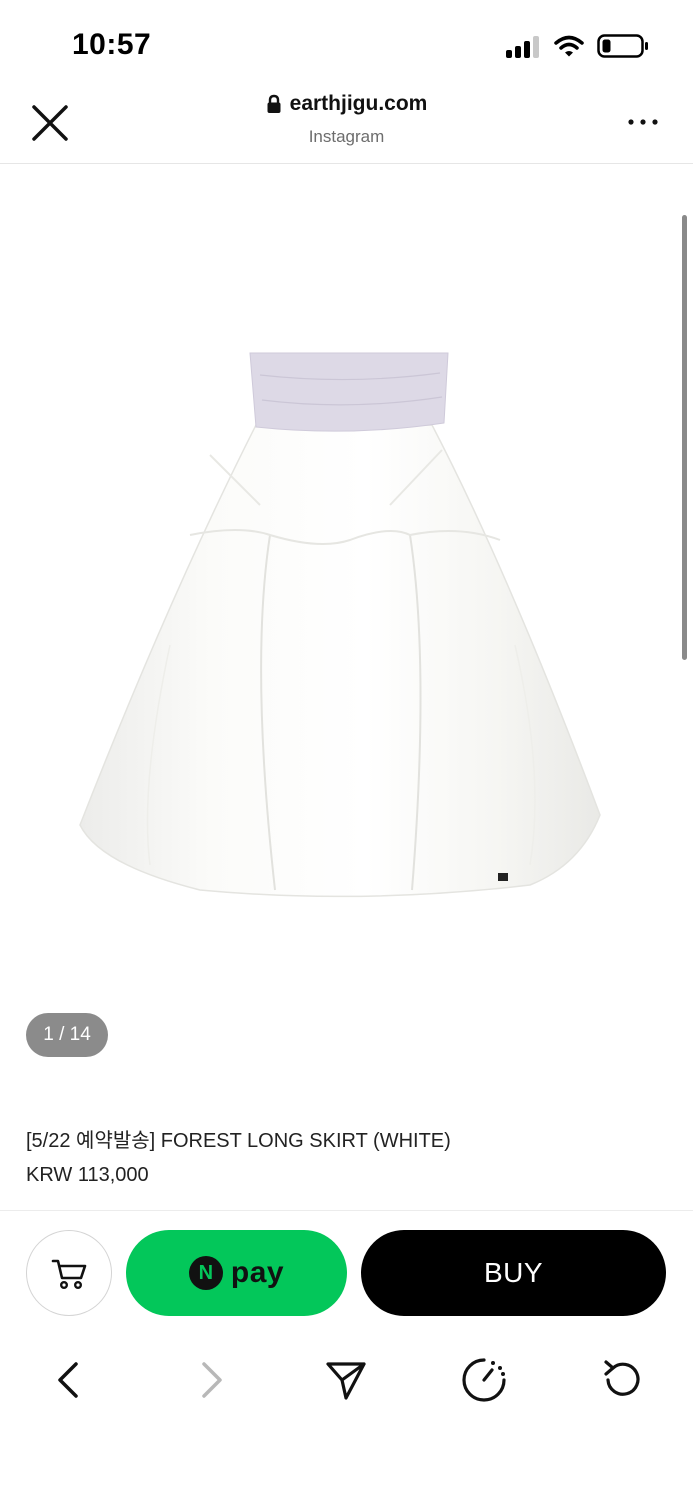 This screenshot has width=693, height=1500. What do you see at coordinates (622, 1380) in the screenshot?
I see `reload-icon` at bounding box center [622, 1380].